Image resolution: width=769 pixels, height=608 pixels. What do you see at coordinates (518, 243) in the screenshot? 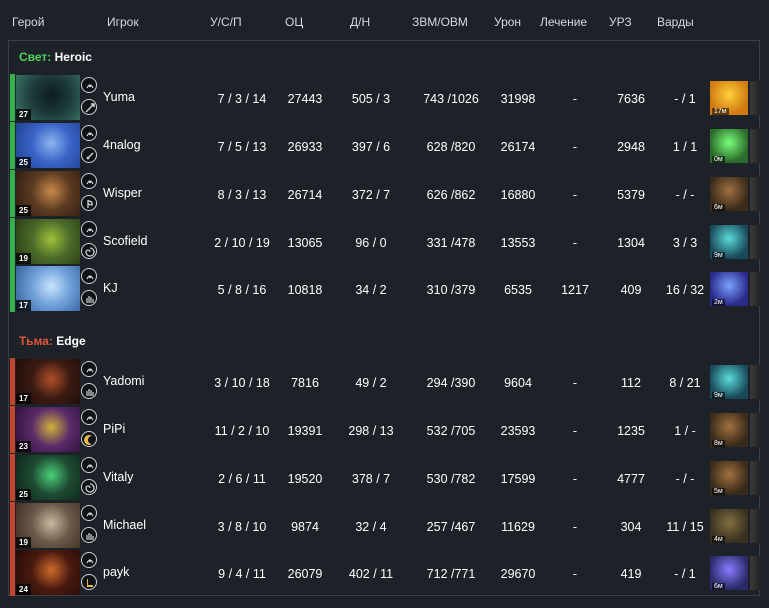
I see `damage-value: 13553` at bounding box center [518, 243].